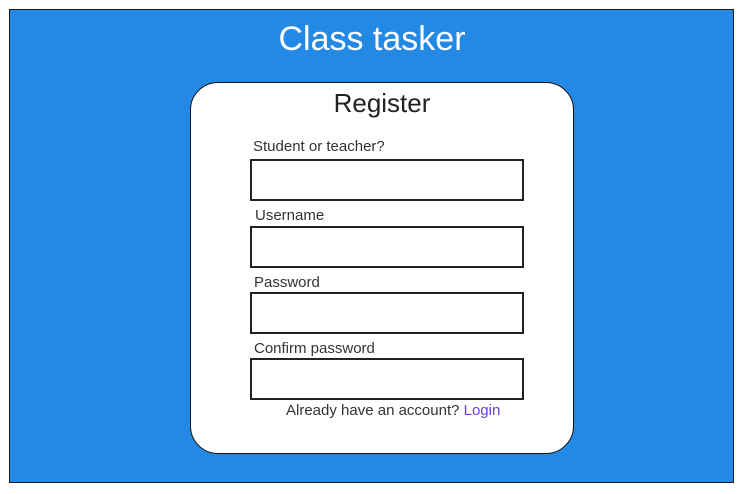 The height and width of the screenshot is (494, 744). I want to click on role-input, so click(387, 180).